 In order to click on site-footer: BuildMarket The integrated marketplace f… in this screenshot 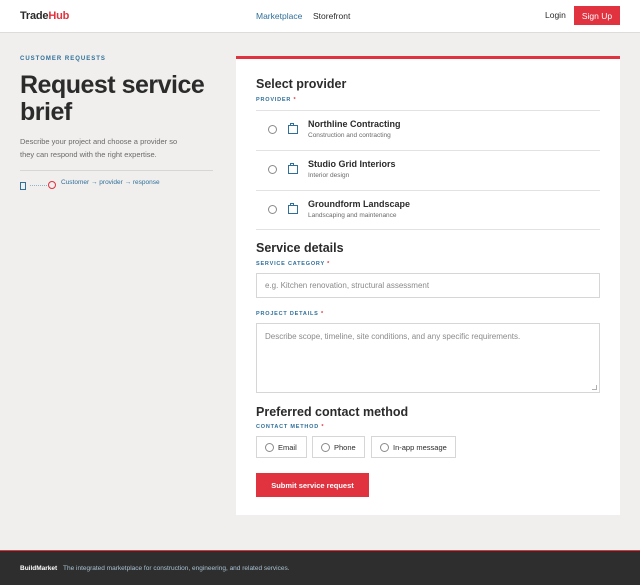, I will do `click(320, 567)`.